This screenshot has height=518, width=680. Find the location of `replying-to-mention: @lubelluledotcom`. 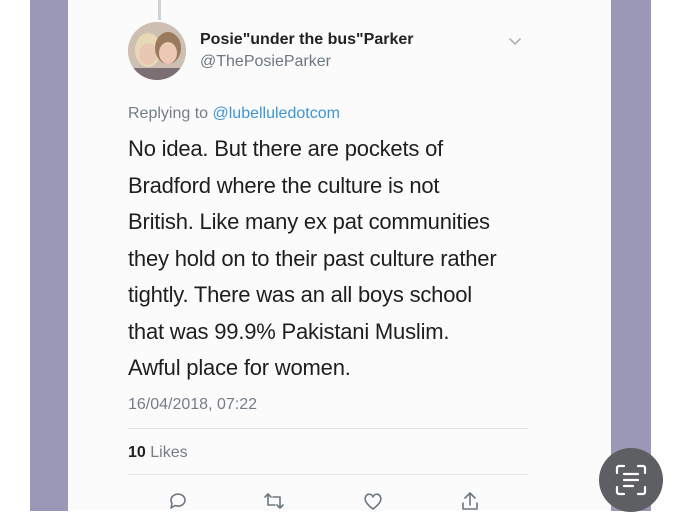

replying-to-mention: @lubelluledotcom is located at coordinates (276, 113).